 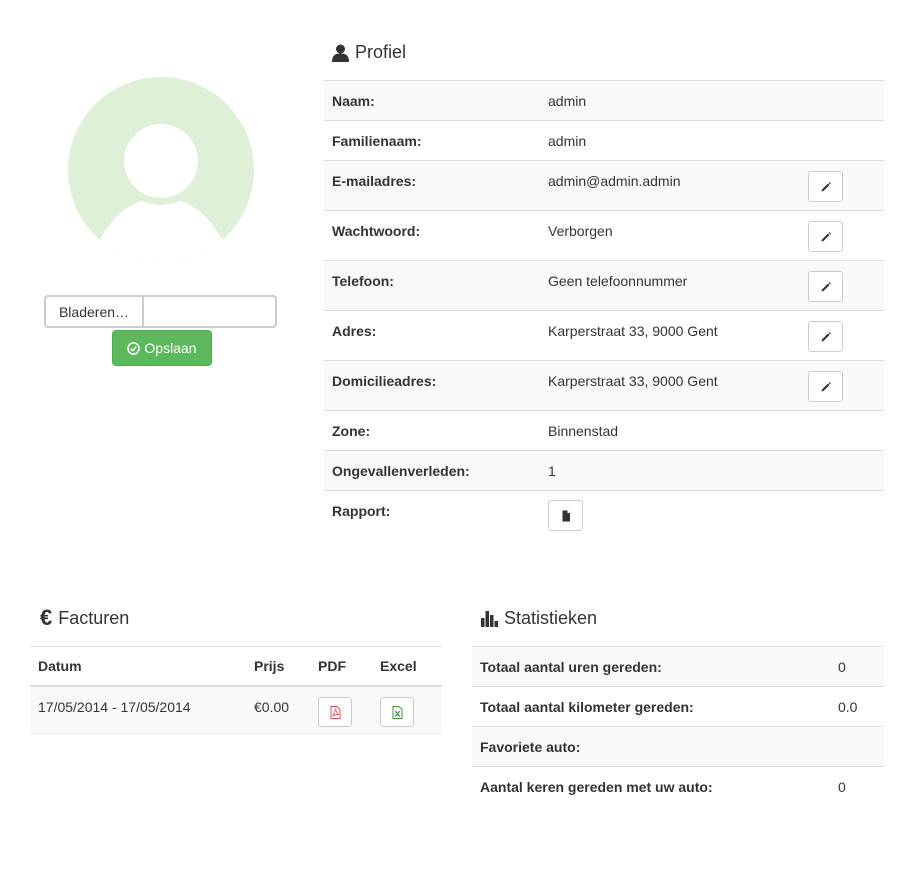 I want to click on row-label: Totaal aantal uren gereden:, so click(x=571, y=667).